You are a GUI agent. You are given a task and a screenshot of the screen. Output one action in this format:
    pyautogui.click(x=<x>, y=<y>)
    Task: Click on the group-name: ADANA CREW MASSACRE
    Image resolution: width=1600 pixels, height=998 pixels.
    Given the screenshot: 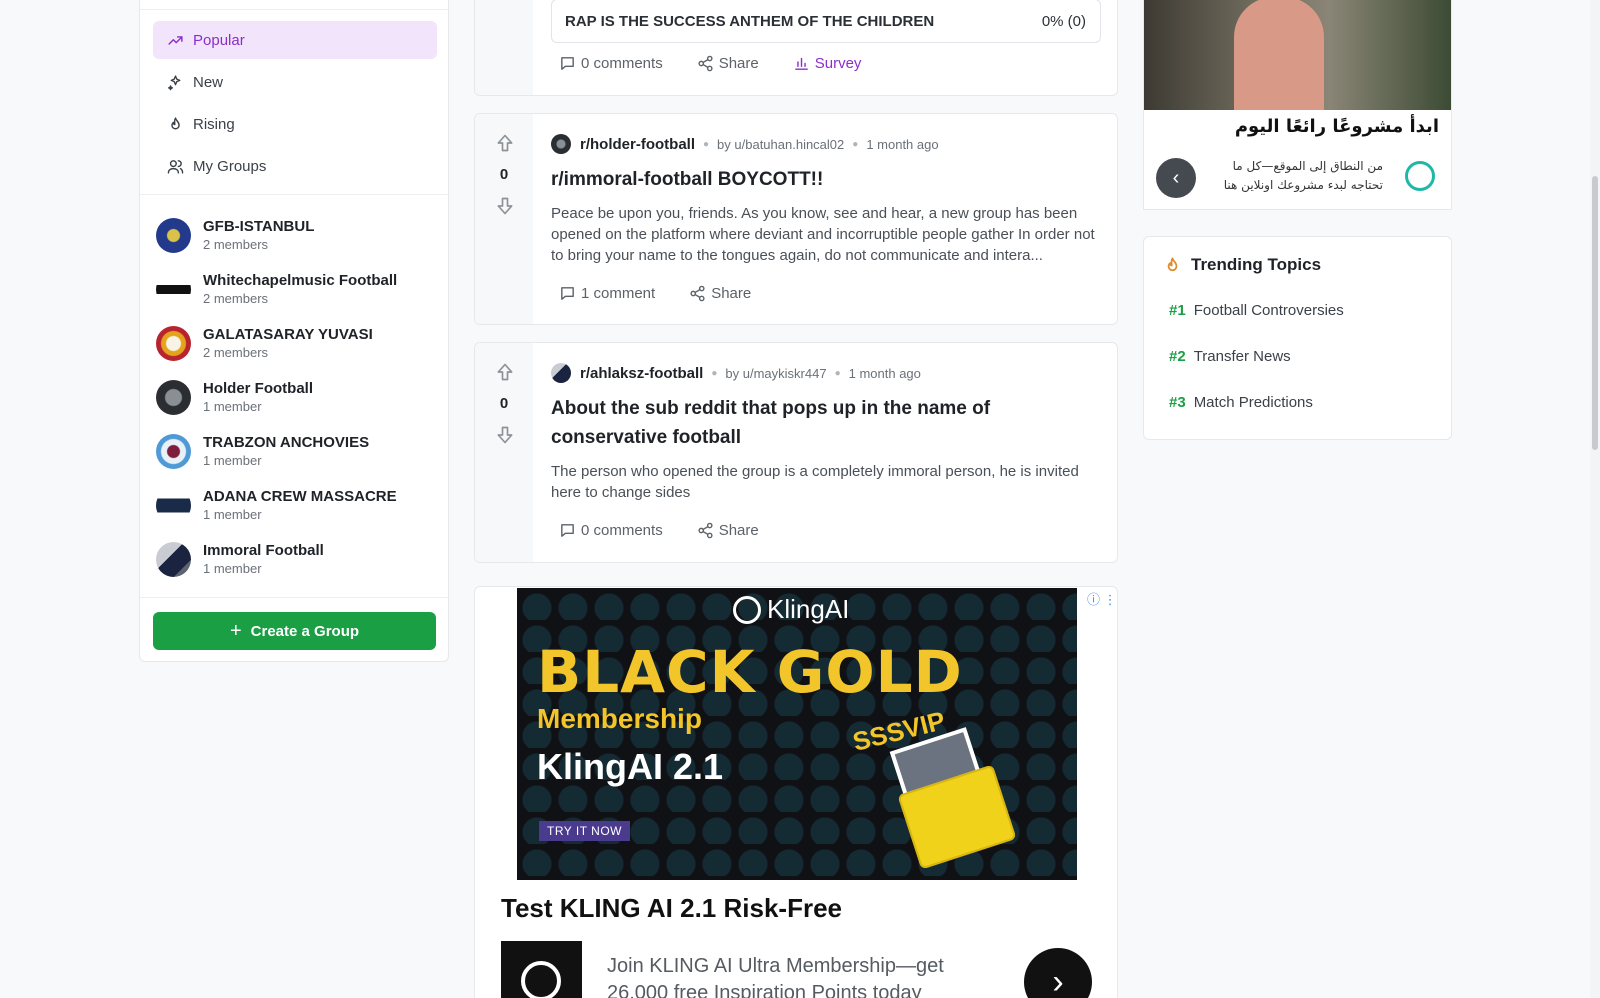 What is the action you would take?
    pyautogui.click(x=300, y=496)
    